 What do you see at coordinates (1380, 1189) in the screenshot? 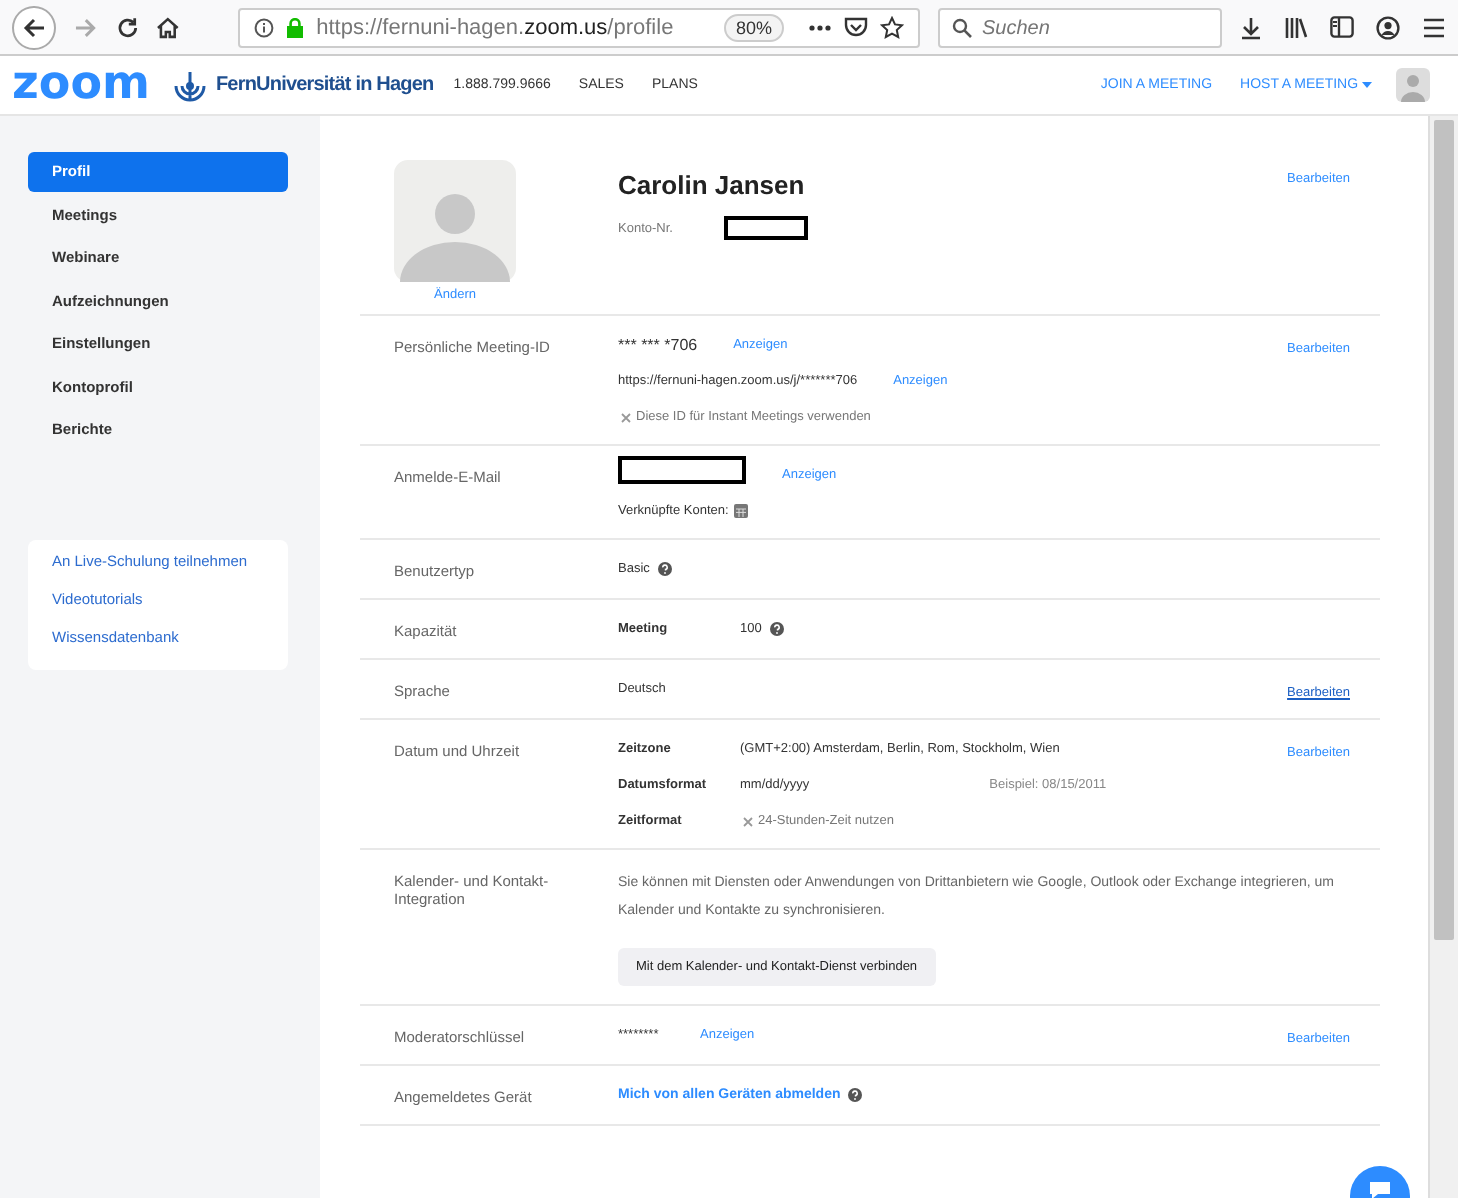
I see `chat-icon` at bounding box center [1380, 1189].